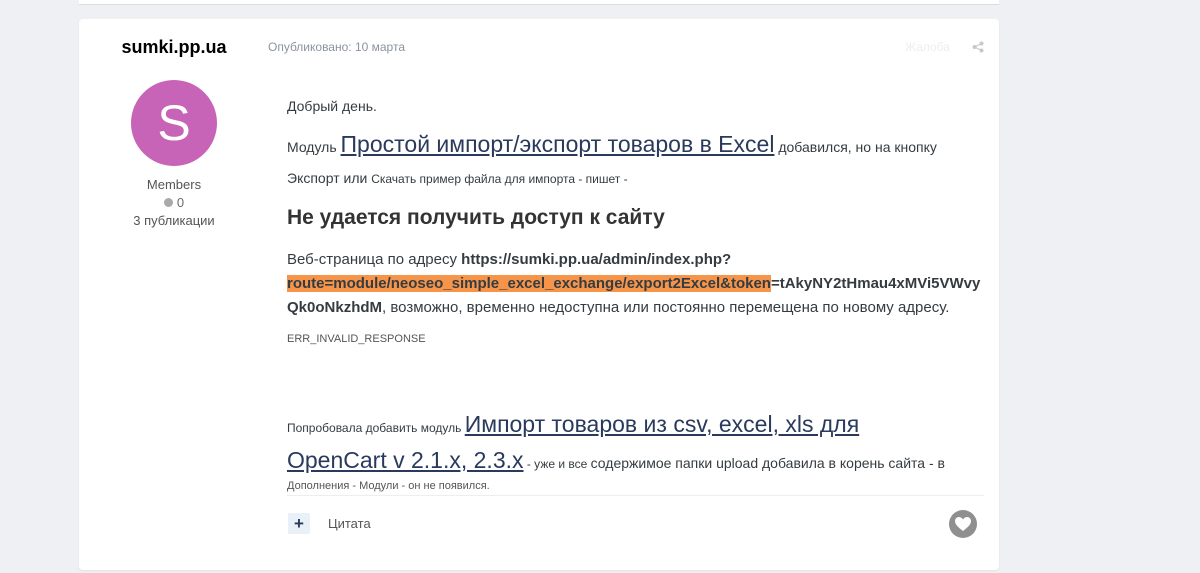 Image resolution: width=1200 pixels, height=573 pixels. What do you see at coordinates (335, 307) in the screenshot?
I see `url-part-3: Qk0oNkzhdM` at bounding box center [335, 307].